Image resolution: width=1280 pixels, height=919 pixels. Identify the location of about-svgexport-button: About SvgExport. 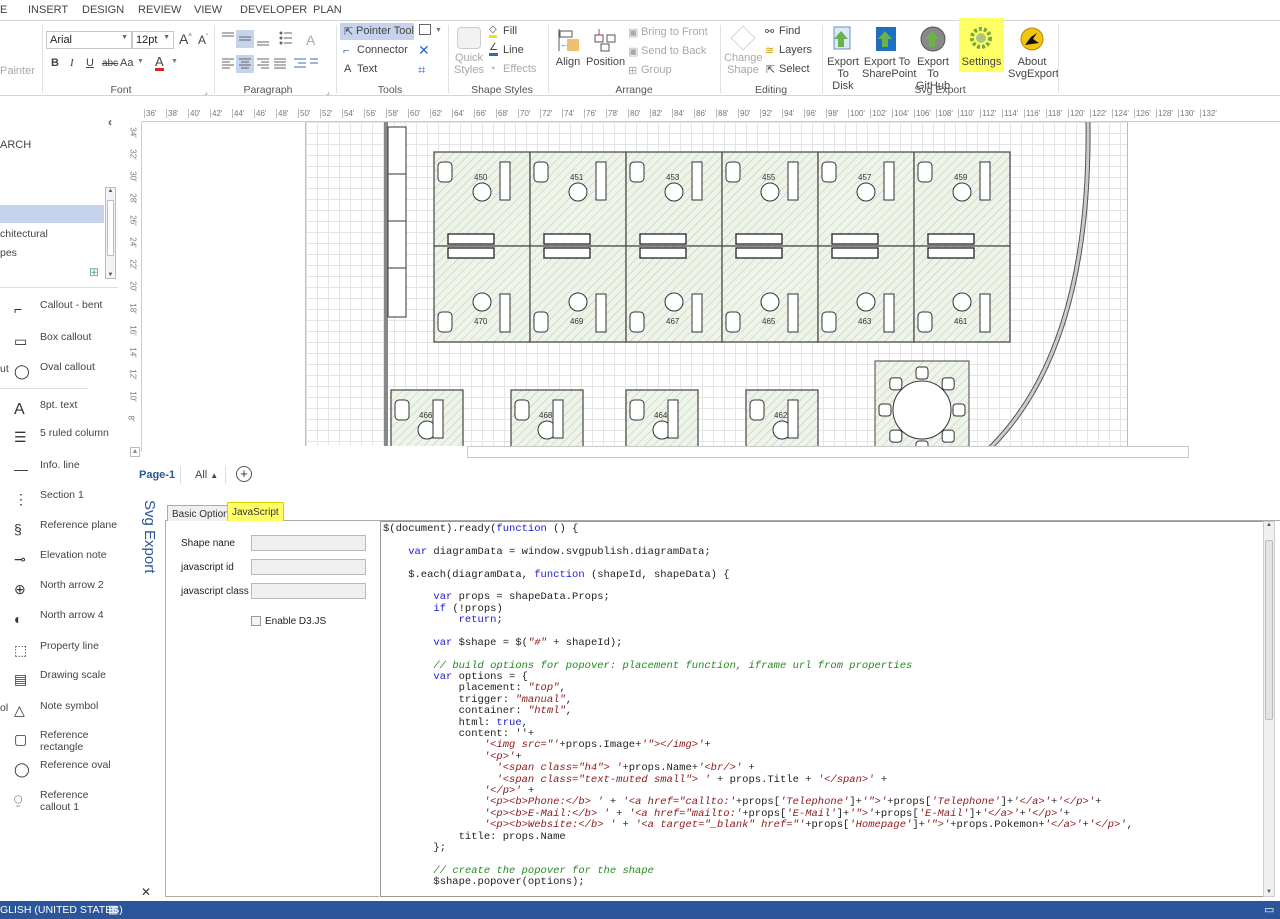
(1033, 52).